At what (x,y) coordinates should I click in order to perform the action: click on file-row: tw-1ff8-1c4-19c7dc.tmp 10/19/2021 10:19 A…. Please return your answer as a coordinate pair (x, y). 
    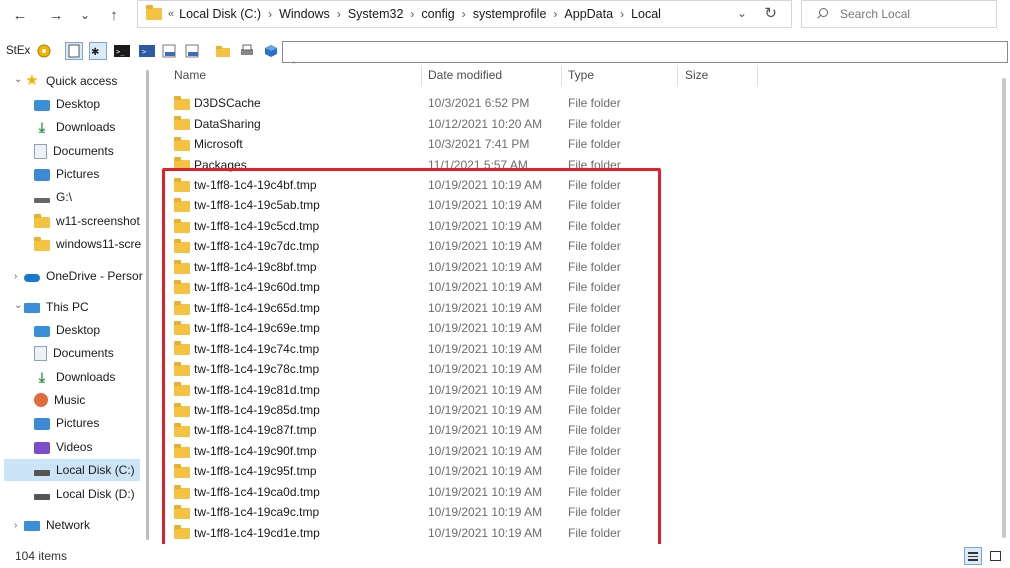
    Looking at the image, I should click on (580, 246).